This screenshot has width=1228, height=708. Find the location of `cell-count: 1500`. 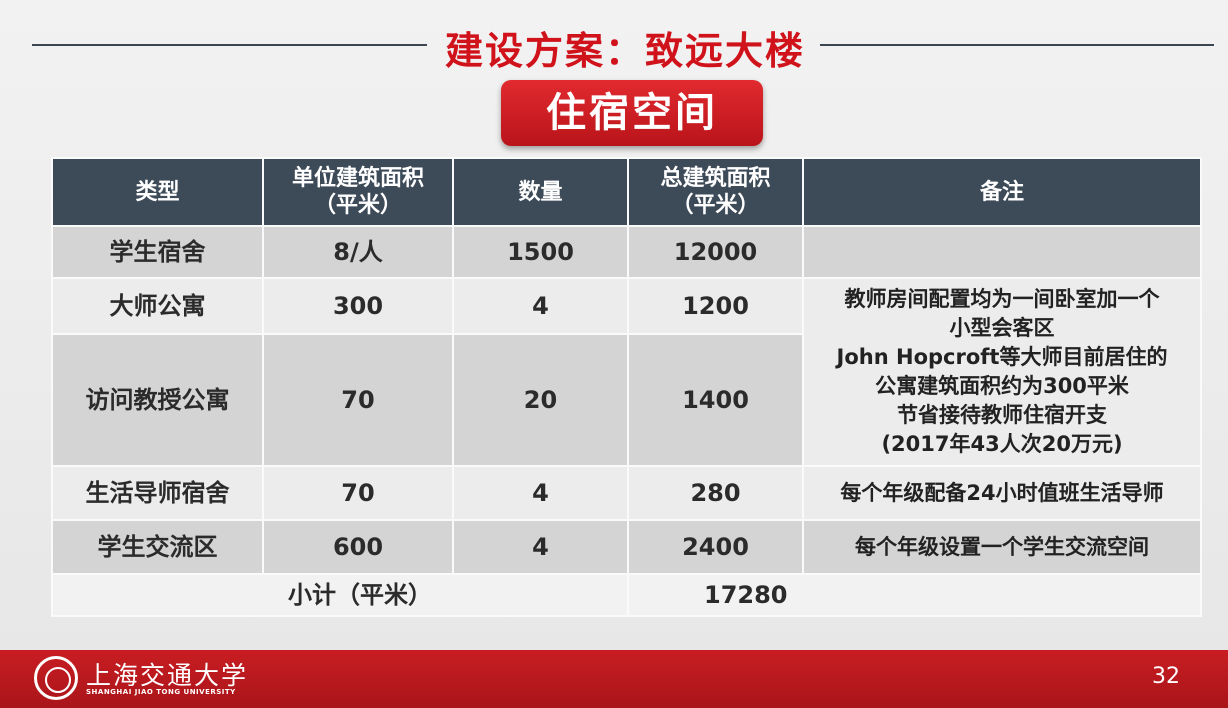

cell-count: 1500 is located at coordinates (540, 252).